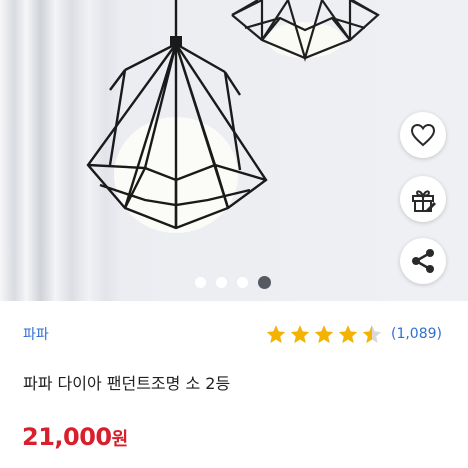  I want to click on product-price: 21,000원, so click(75, 437).